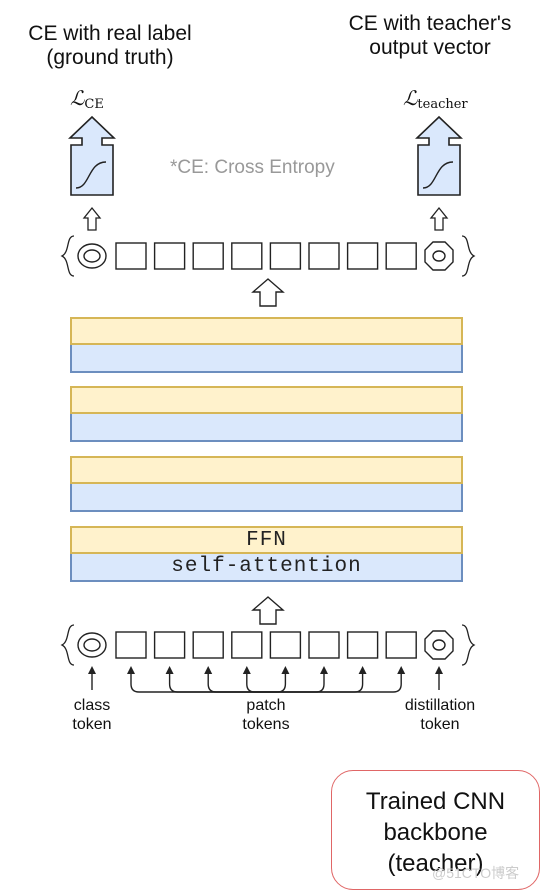 The width and height of the screenshot is (541, 891). What do you see at coordinates (476, 873) in the screenshot?
I see `watermark: @51CTO博客` at bounding box center [476, 873].